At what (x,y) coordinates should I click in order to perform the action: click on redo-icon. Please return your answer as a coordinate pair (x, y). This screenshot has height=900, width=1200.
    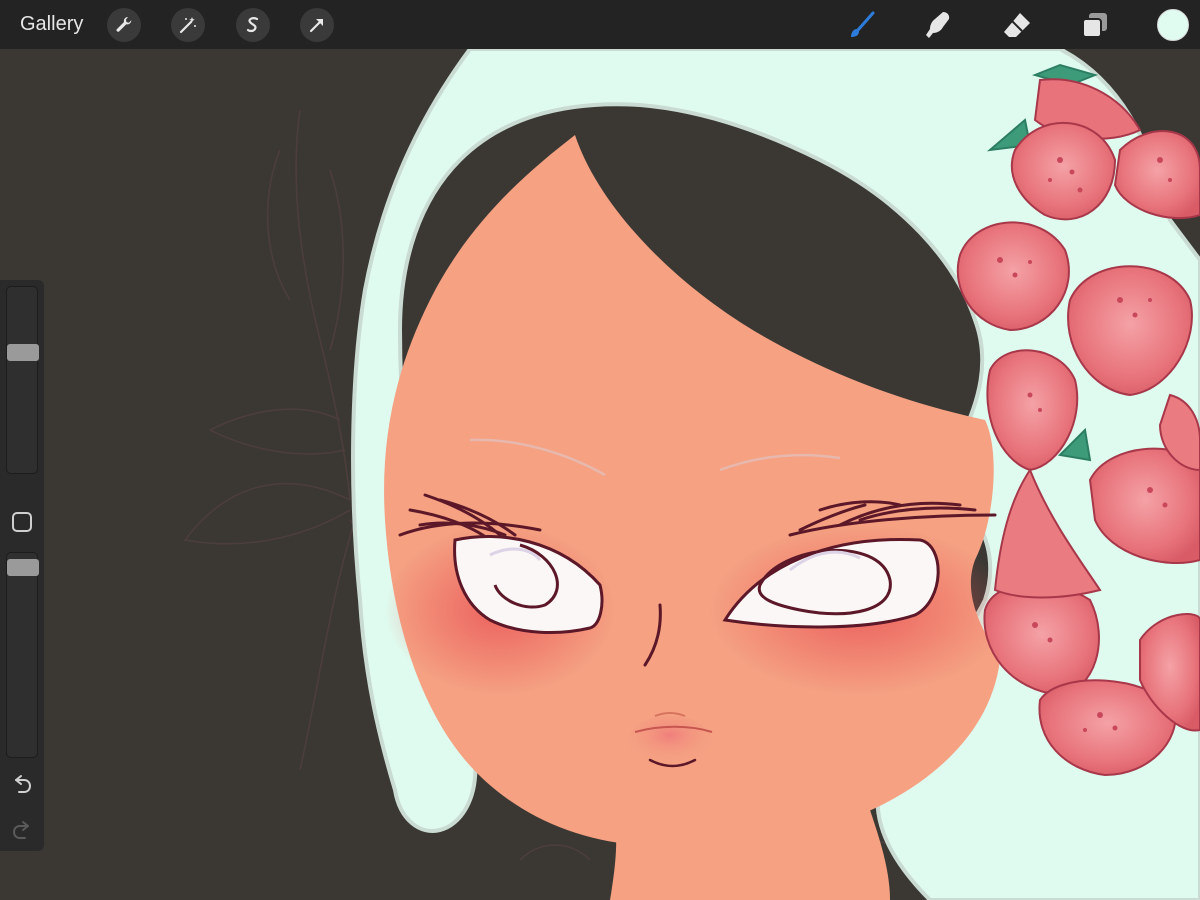
    Looking at the image, I should click on (20, 830).